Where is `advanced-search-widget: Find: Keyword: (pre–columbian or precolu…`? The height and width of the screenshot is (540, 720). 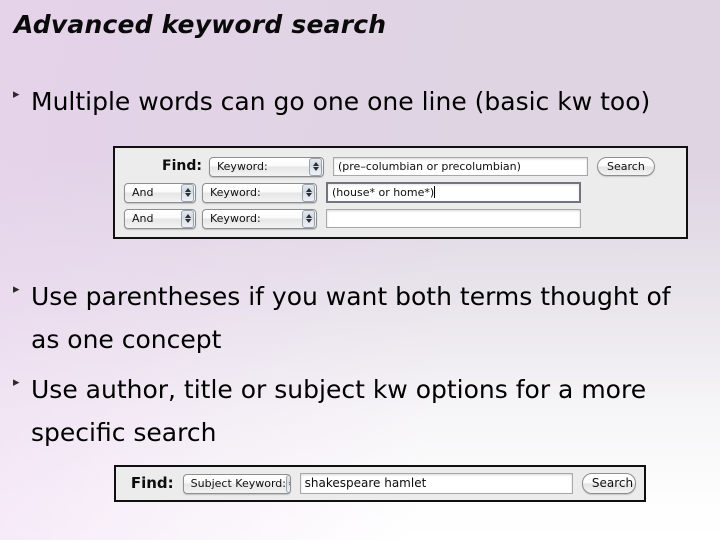
advanced-search-widget: Find: Keyword: (pre–columbian or precolu… is located at coordinates (400, 192).